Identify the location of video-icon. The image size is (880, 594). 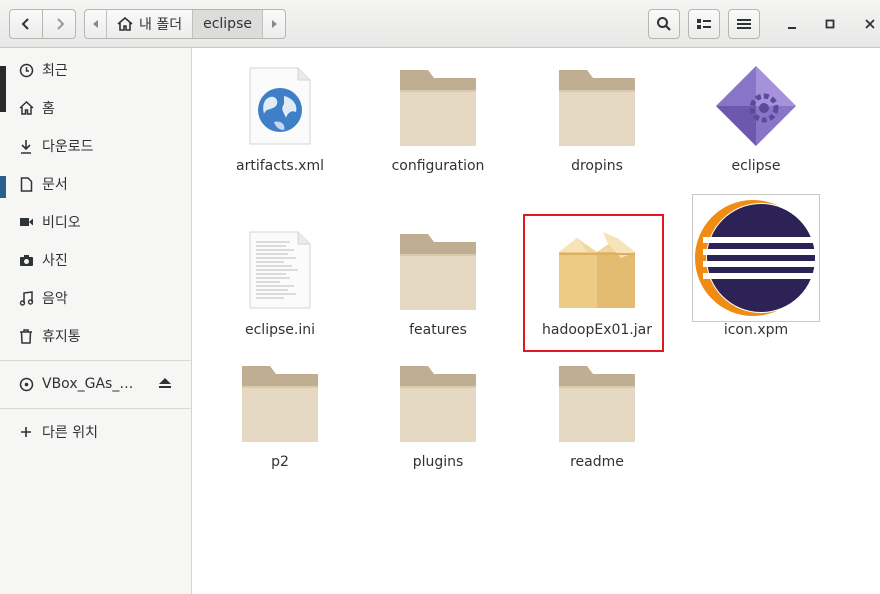
(26, 222).